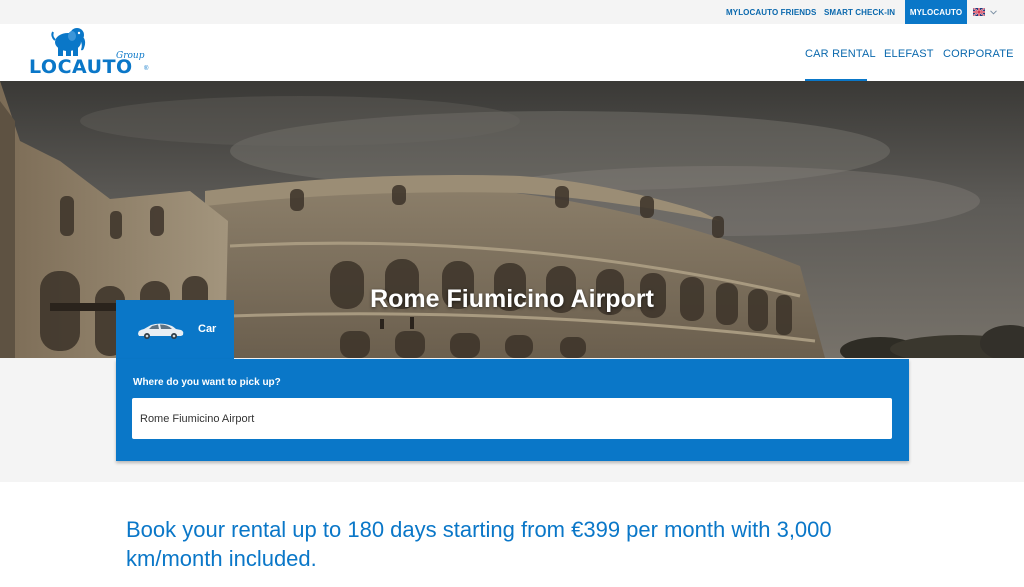 The width and height of the screenshot is (1024, 587). What do you see at coordinates (859, 12) in the screenshot?
I see `smart-check-in-link: SMART CHECK-IN` at bounding box center [859, 12].